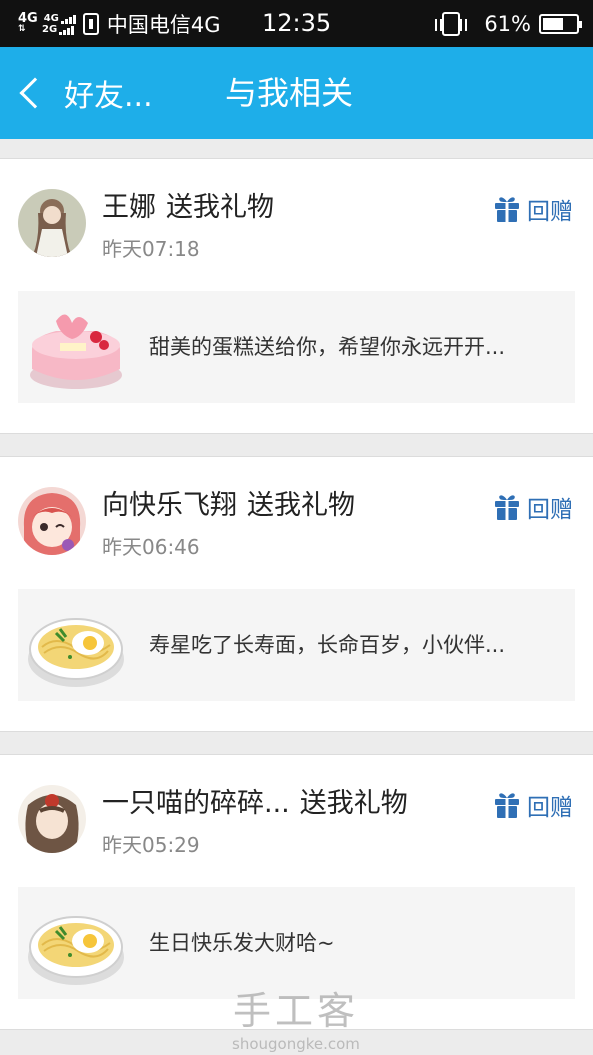 Image resolution: width=593 pixels, height=1055 pixels. I want to click on vibrate-icon, so click(451, 24).